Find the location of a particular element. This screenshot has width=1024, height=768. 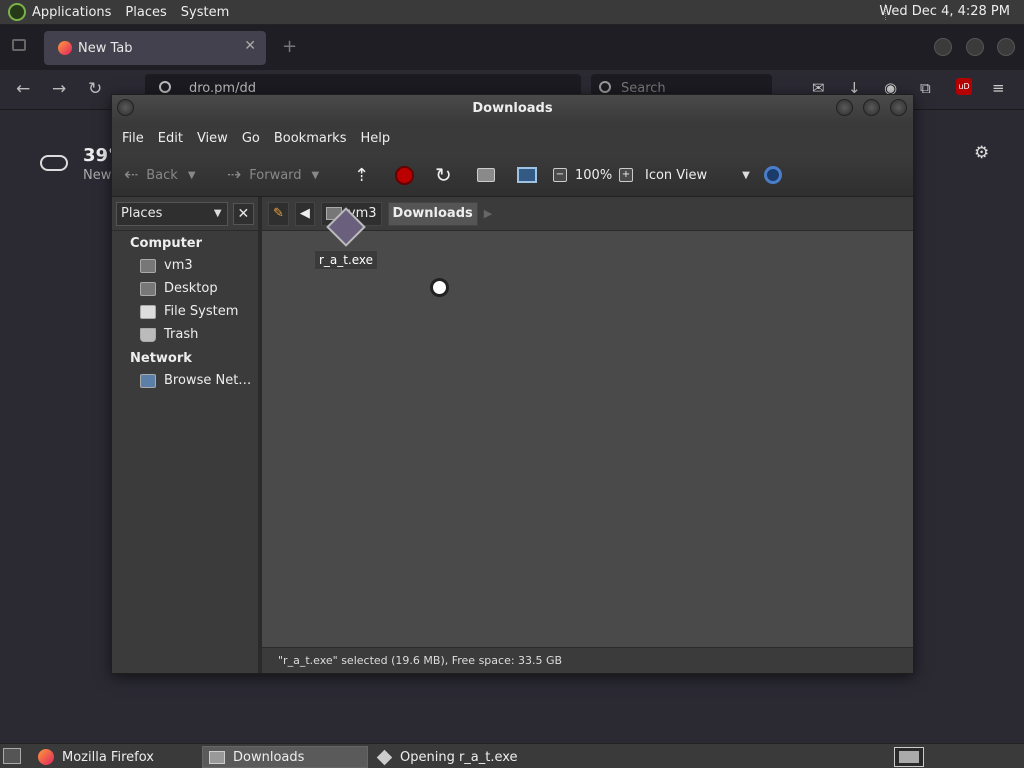

home-button is located at coordinates (486, 175).